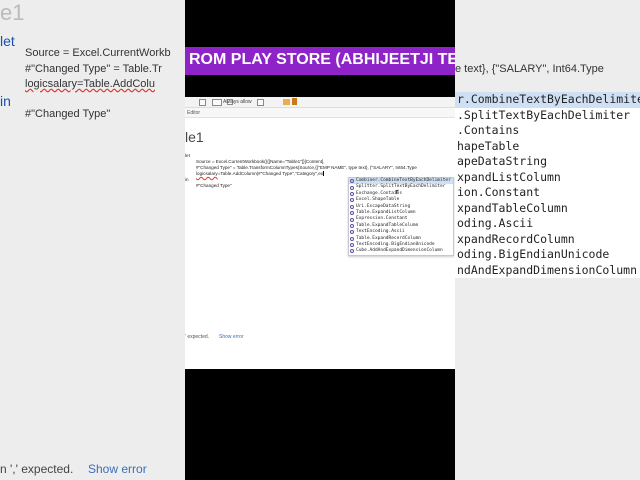 The width and height of the screenshot is (640, 480). What do you see at coordinates (547, 178) in the screenshot?
I see `bg-intellisense-item: xpandListColumn` at bounding box center [547, 178].